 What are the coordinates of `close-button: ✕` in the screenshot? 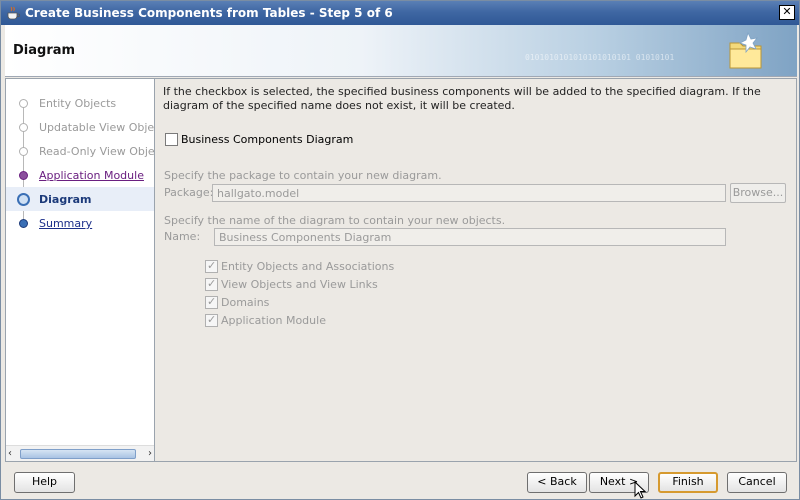 It's located at (787, 12).